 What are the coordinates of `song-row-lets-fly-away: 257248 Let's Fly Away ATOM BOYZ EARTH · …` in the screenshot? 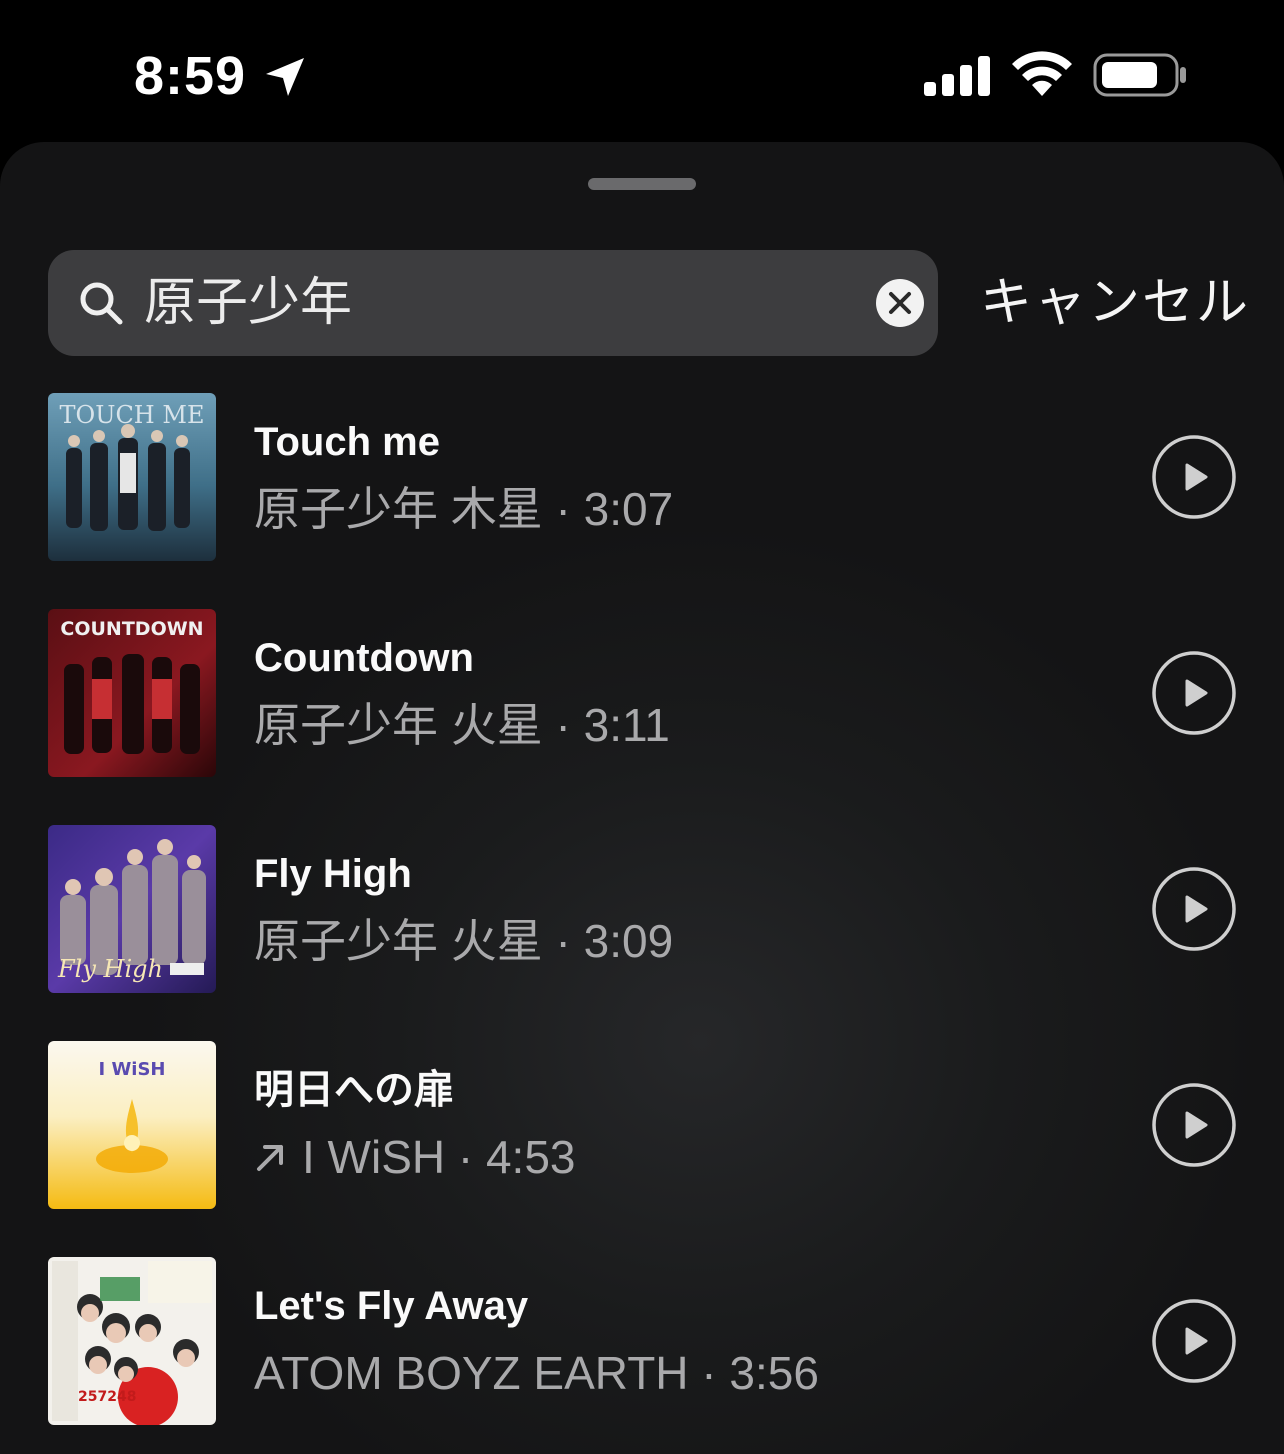 It's located at (642, 1342).